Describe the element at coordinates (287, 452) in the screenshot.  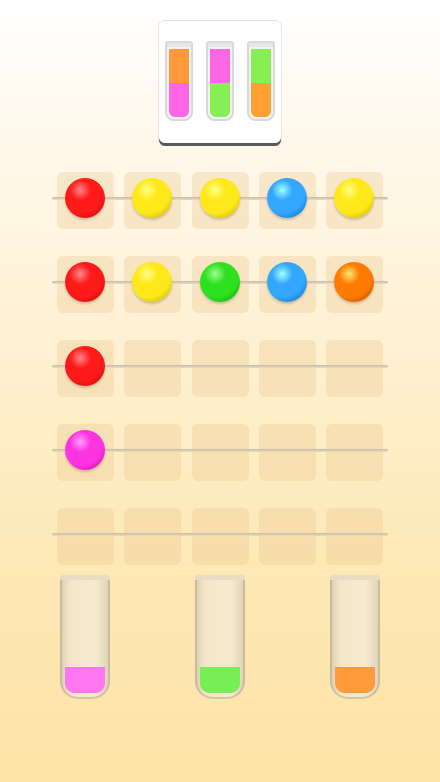
I see `slot-r4-c4` at that location.